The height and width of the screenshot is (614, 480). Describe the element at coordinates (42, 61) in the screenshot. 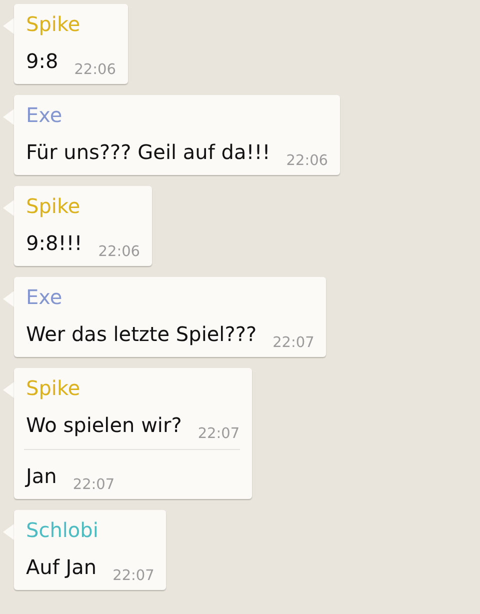

I see `message-text: 9:8` at that location.